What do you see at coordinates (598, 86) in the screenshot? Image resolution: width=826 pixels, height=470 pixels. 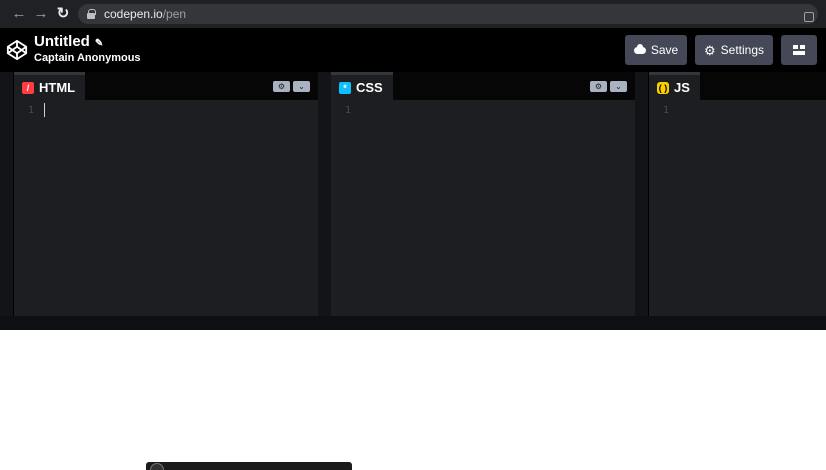 I see `css-settings-gear-icon: ⚙` at bounding box center [598, 86].